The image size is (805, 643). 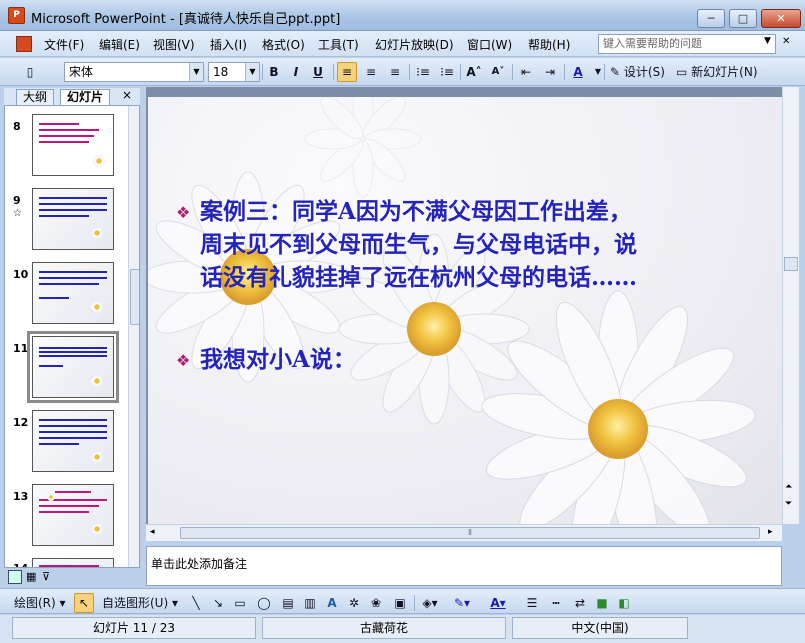 What do you see at coordinates (21, 274) in the screenshot?
I see `slide-number: 10` at bounding box center [21, 274].